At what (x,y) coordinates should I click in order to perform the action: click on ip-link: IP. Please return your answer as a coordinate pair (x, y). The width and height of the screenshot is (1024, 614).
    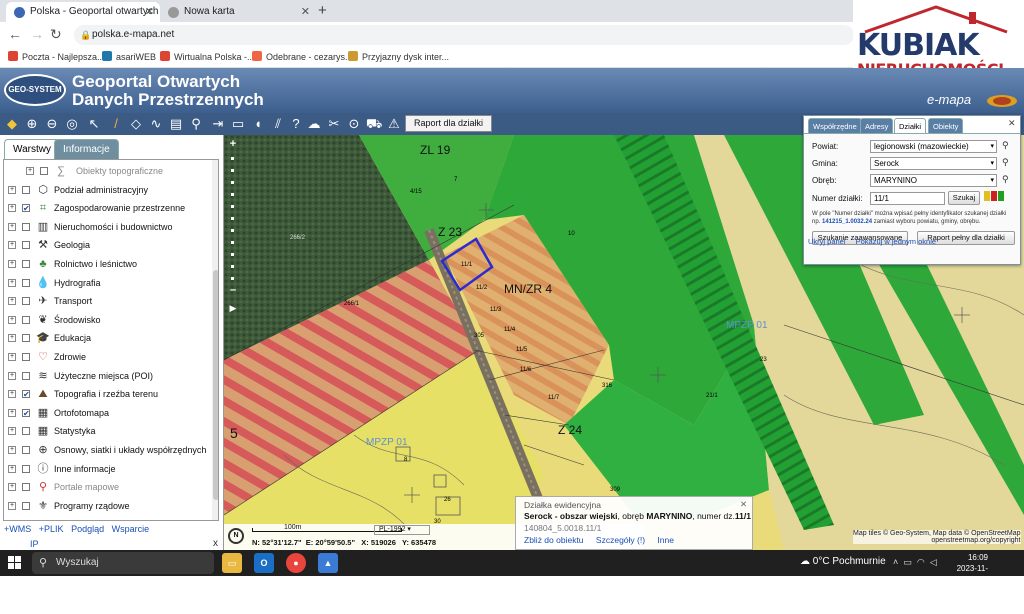
    Looking at the image, I should click on (34, 544).